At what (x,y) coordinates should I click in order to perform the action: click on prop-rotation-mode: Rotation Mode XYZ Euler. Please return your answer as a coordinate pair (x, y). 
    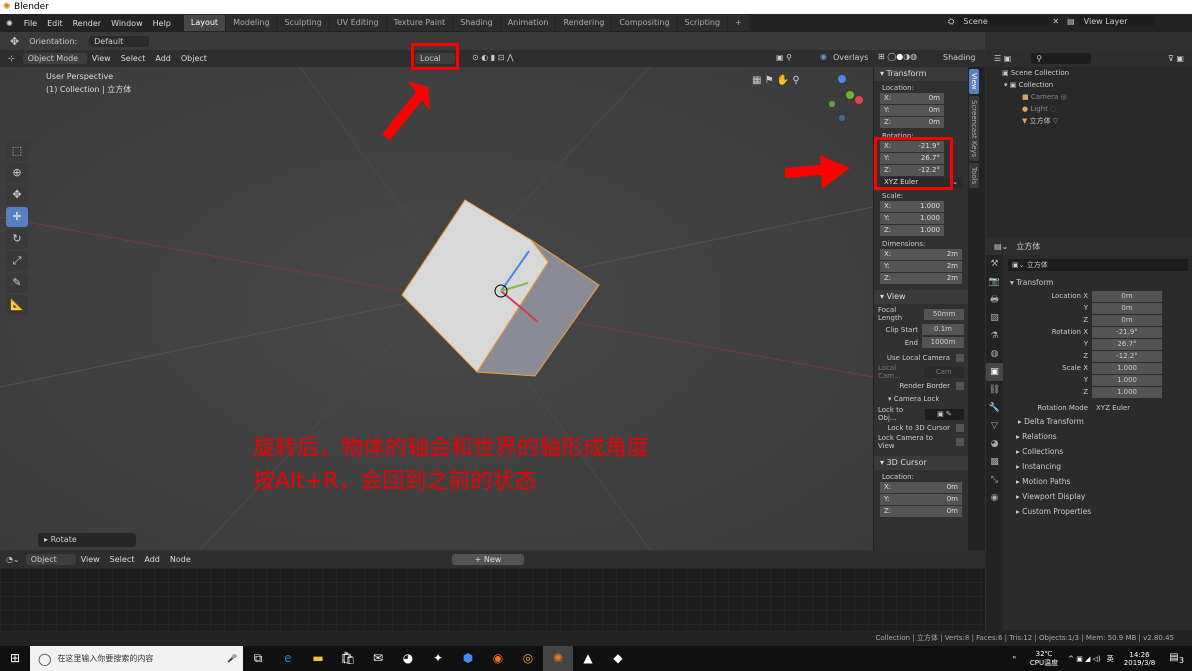
    Looking at the image, I should click on (1098, 408).